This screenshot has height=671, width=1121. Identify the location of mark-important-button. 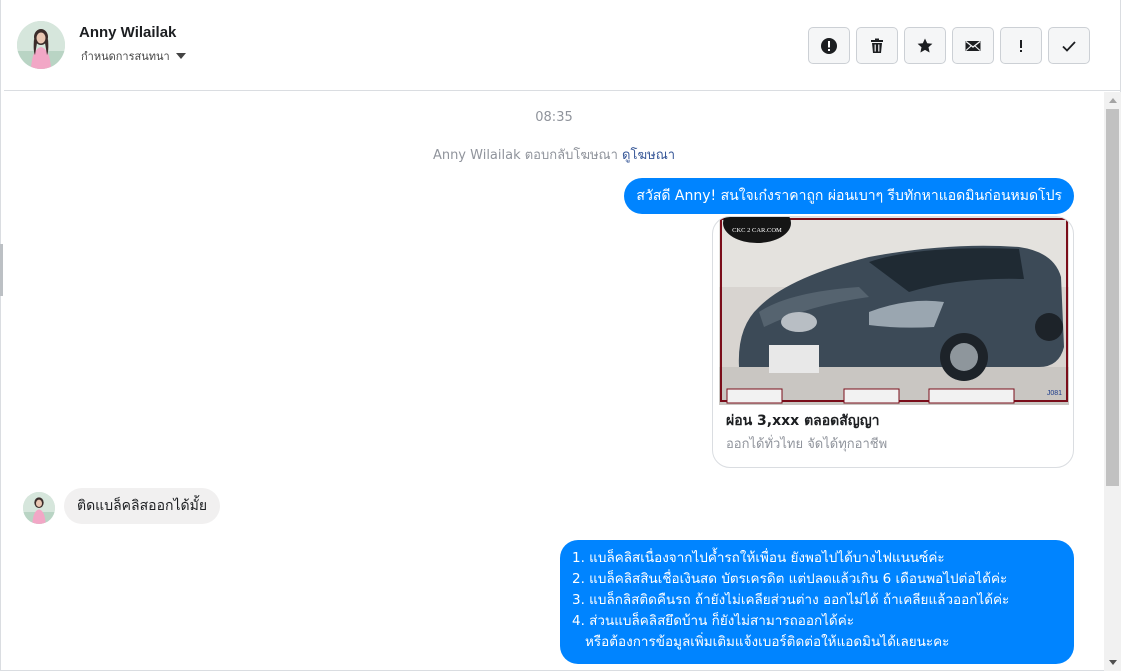
(1021, 45).